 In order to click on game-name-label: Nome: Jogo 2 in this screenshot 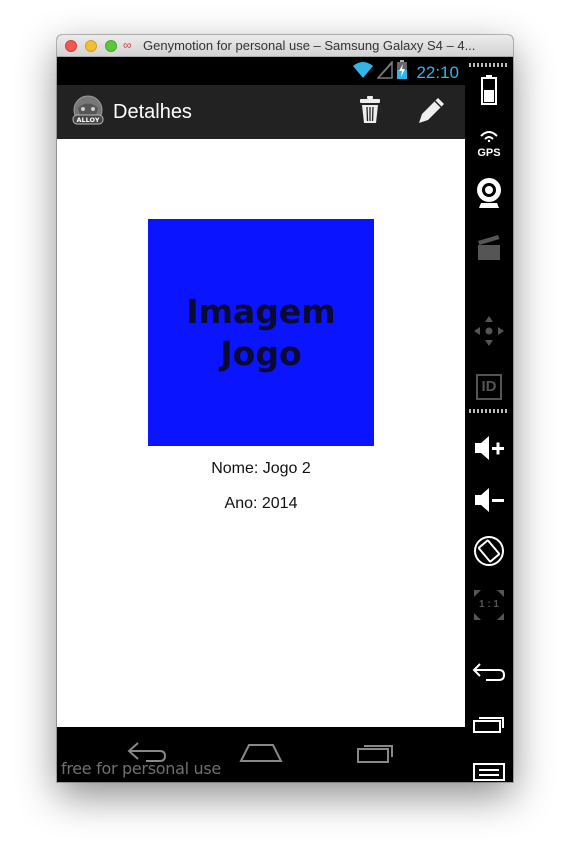, I will do `click(261, 468)`.